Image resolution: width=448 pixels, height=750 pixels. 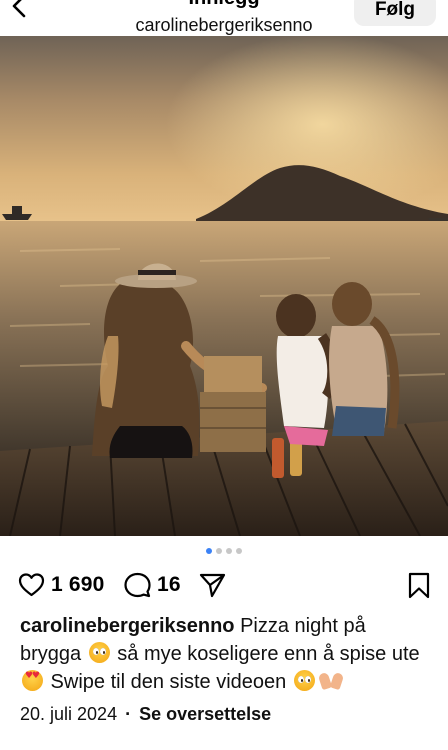 I want to click on save-button, so click(x=419, y=585).